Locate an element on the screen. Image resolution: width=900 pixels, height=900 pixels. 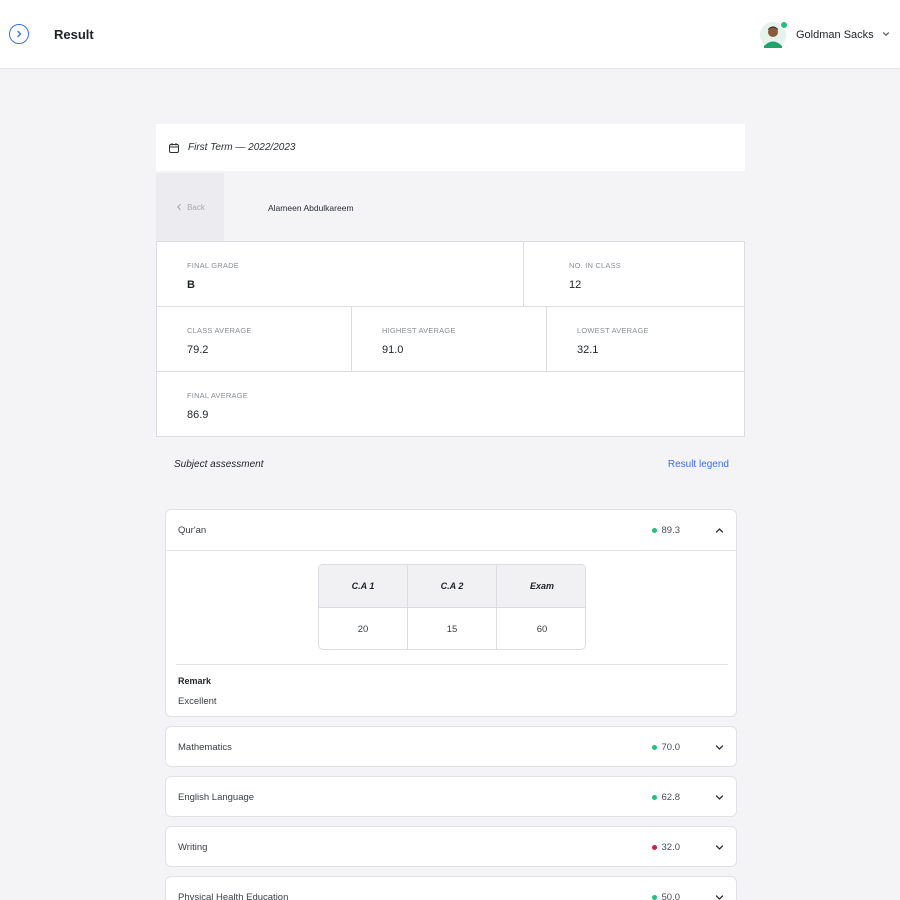
avatar is located at coordinates (774, 34).